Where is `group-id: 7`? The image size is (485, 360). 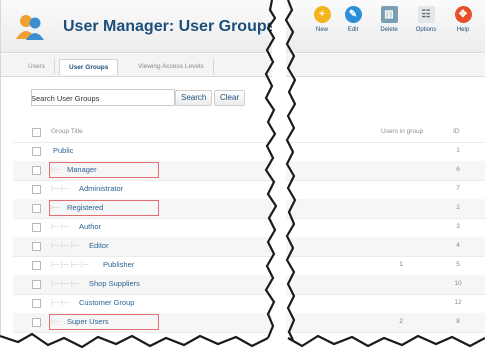 group-id: 7 is located at coordinates (458, 188).